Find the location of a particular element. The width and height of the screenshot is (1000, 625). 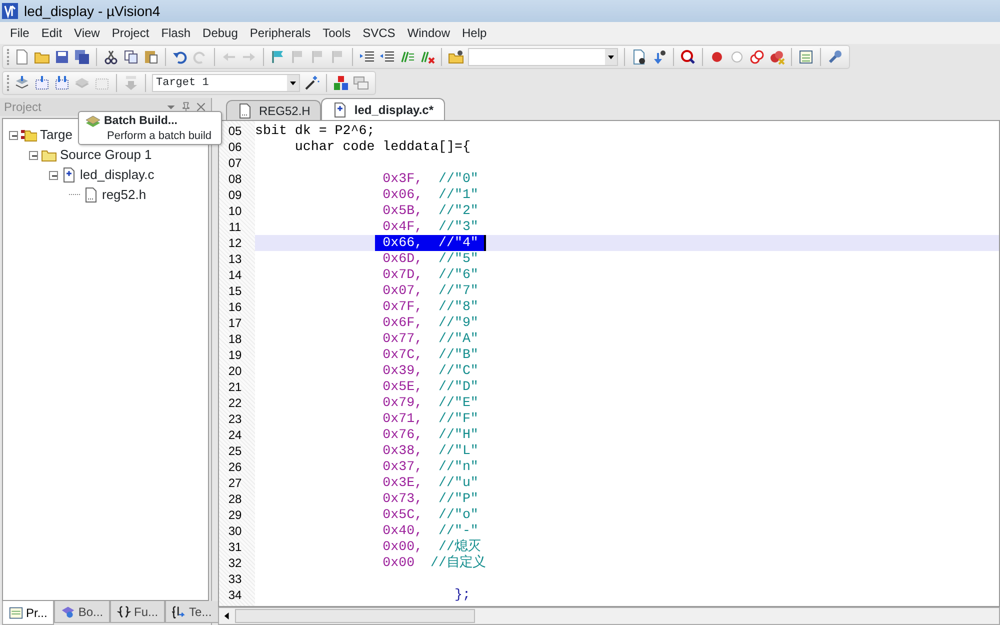

hex-value: 0x66, is located at coordinates (402, 243).